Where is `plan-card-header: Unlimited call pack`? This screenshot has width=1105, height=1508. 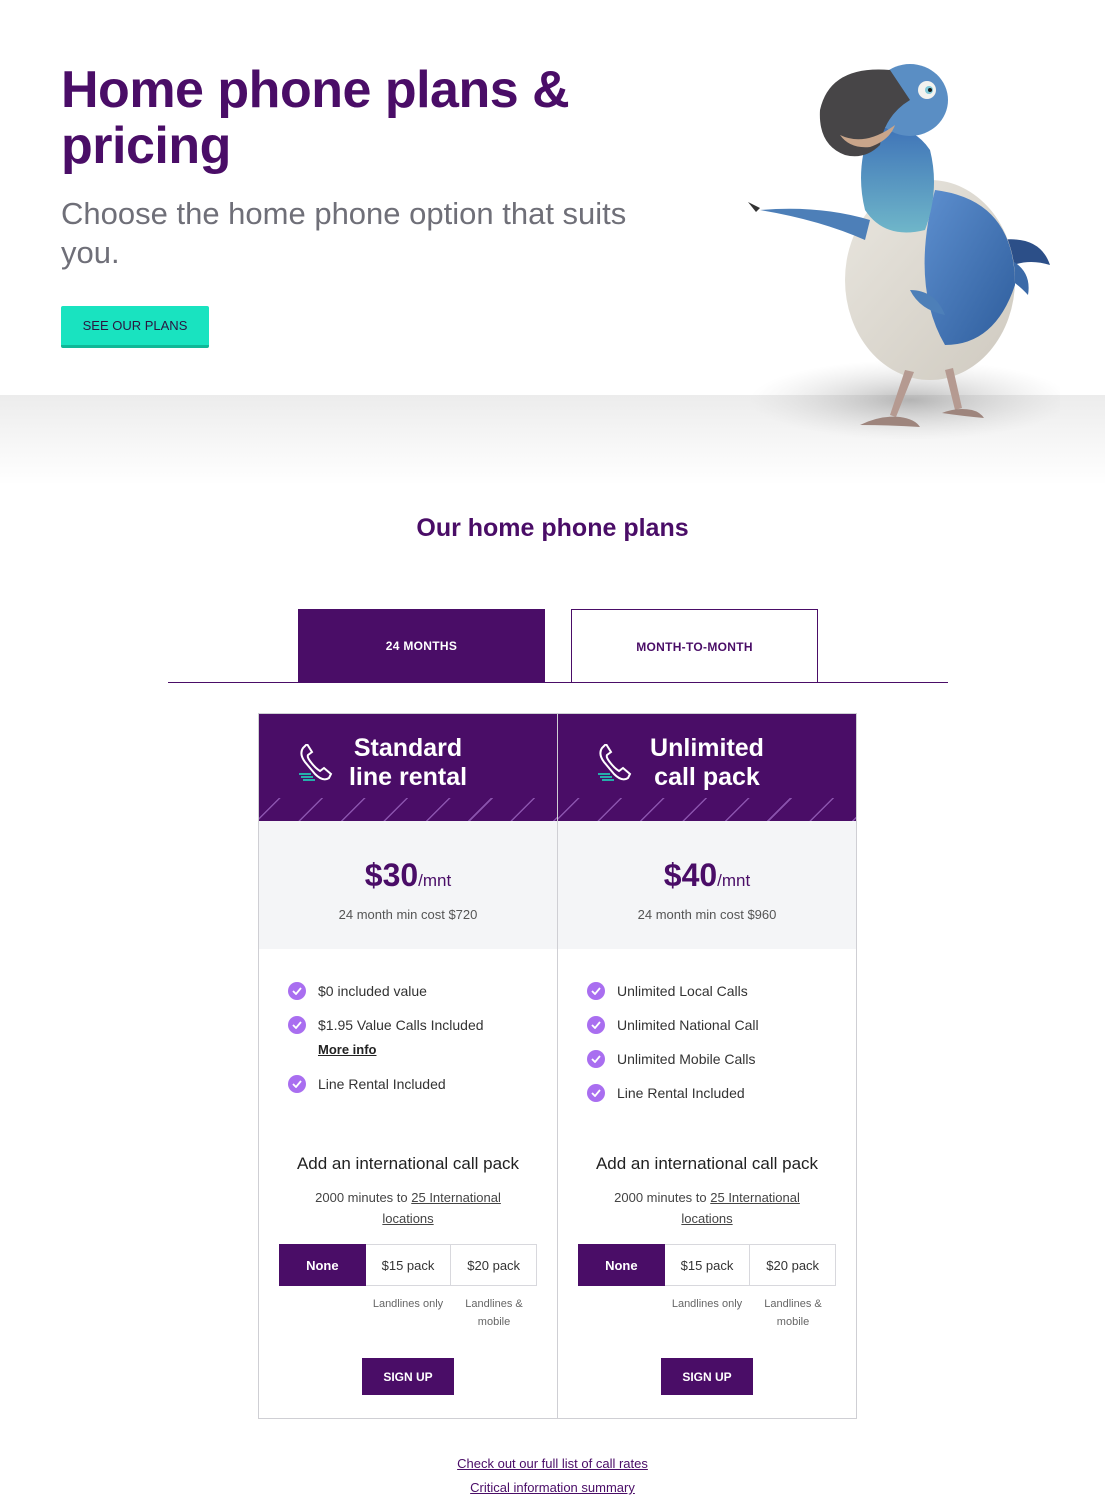 plan-card-header: Unlimited call pack is located at coordinates (707, 767).